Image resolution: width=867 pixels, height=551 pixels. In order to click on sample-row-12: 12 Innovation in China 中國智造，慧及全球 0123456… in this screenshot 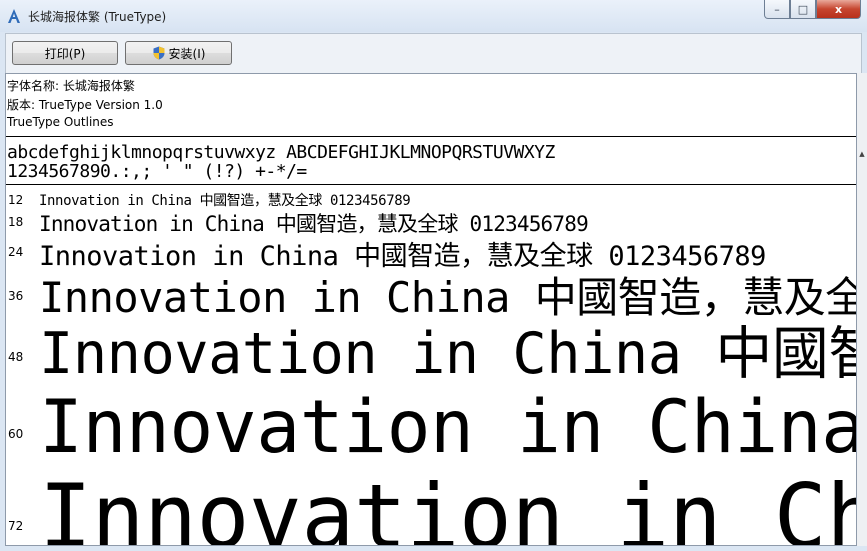, I will do `click(431, 199)`.